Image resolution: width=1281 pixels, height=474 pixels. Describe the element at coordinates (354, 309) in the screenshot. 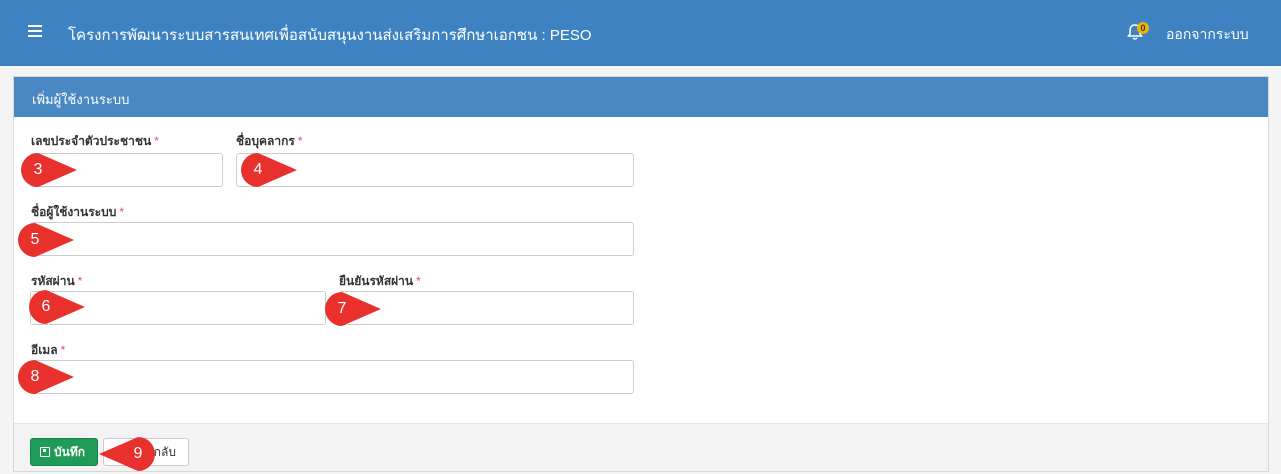

I see `step-marker-7: 7` at that location.